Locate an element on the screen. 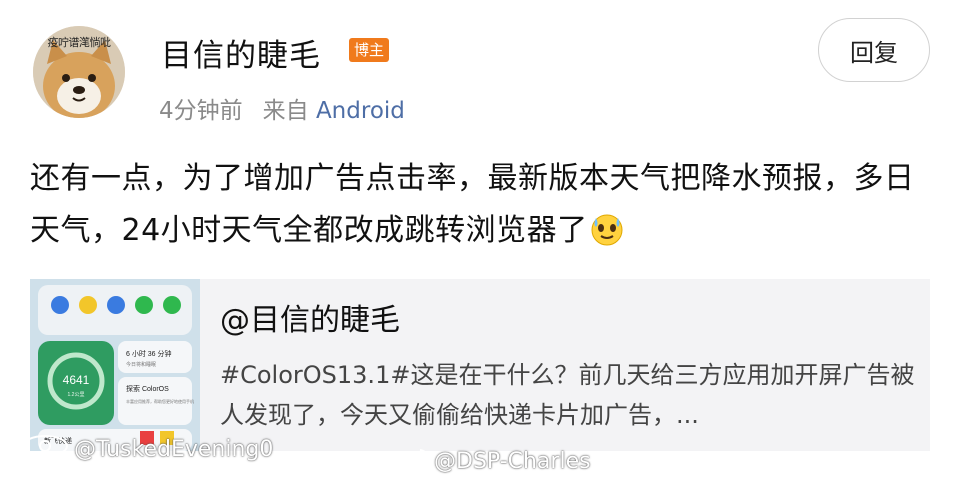  card-title: @目信的睫毛 is located at coordinates (310, 317).